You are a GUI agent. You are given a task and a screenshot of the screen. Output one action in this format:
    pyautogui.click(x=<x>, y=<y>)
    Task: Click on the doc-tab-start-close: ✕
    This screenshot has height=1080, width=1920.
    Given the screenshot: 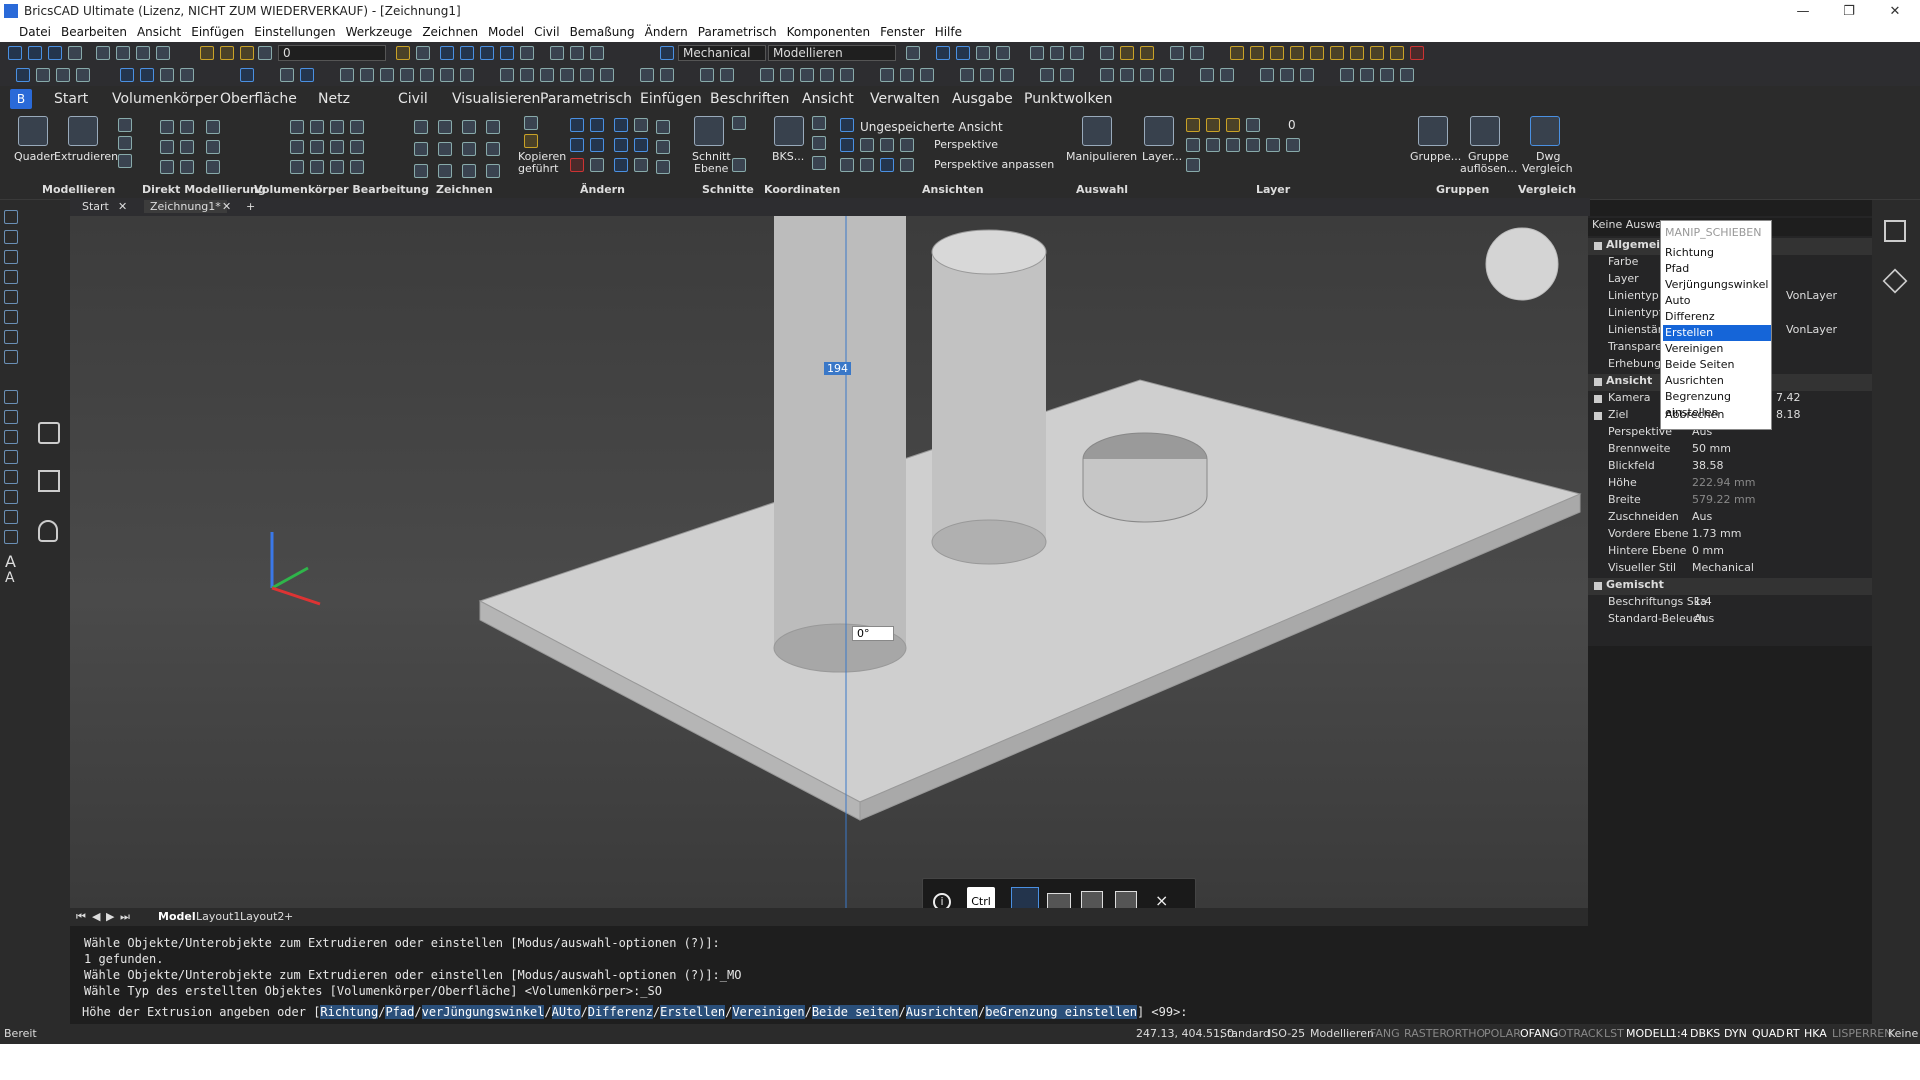 What is the action you would take?
    pyautogui.click(x=122, y=206)
    